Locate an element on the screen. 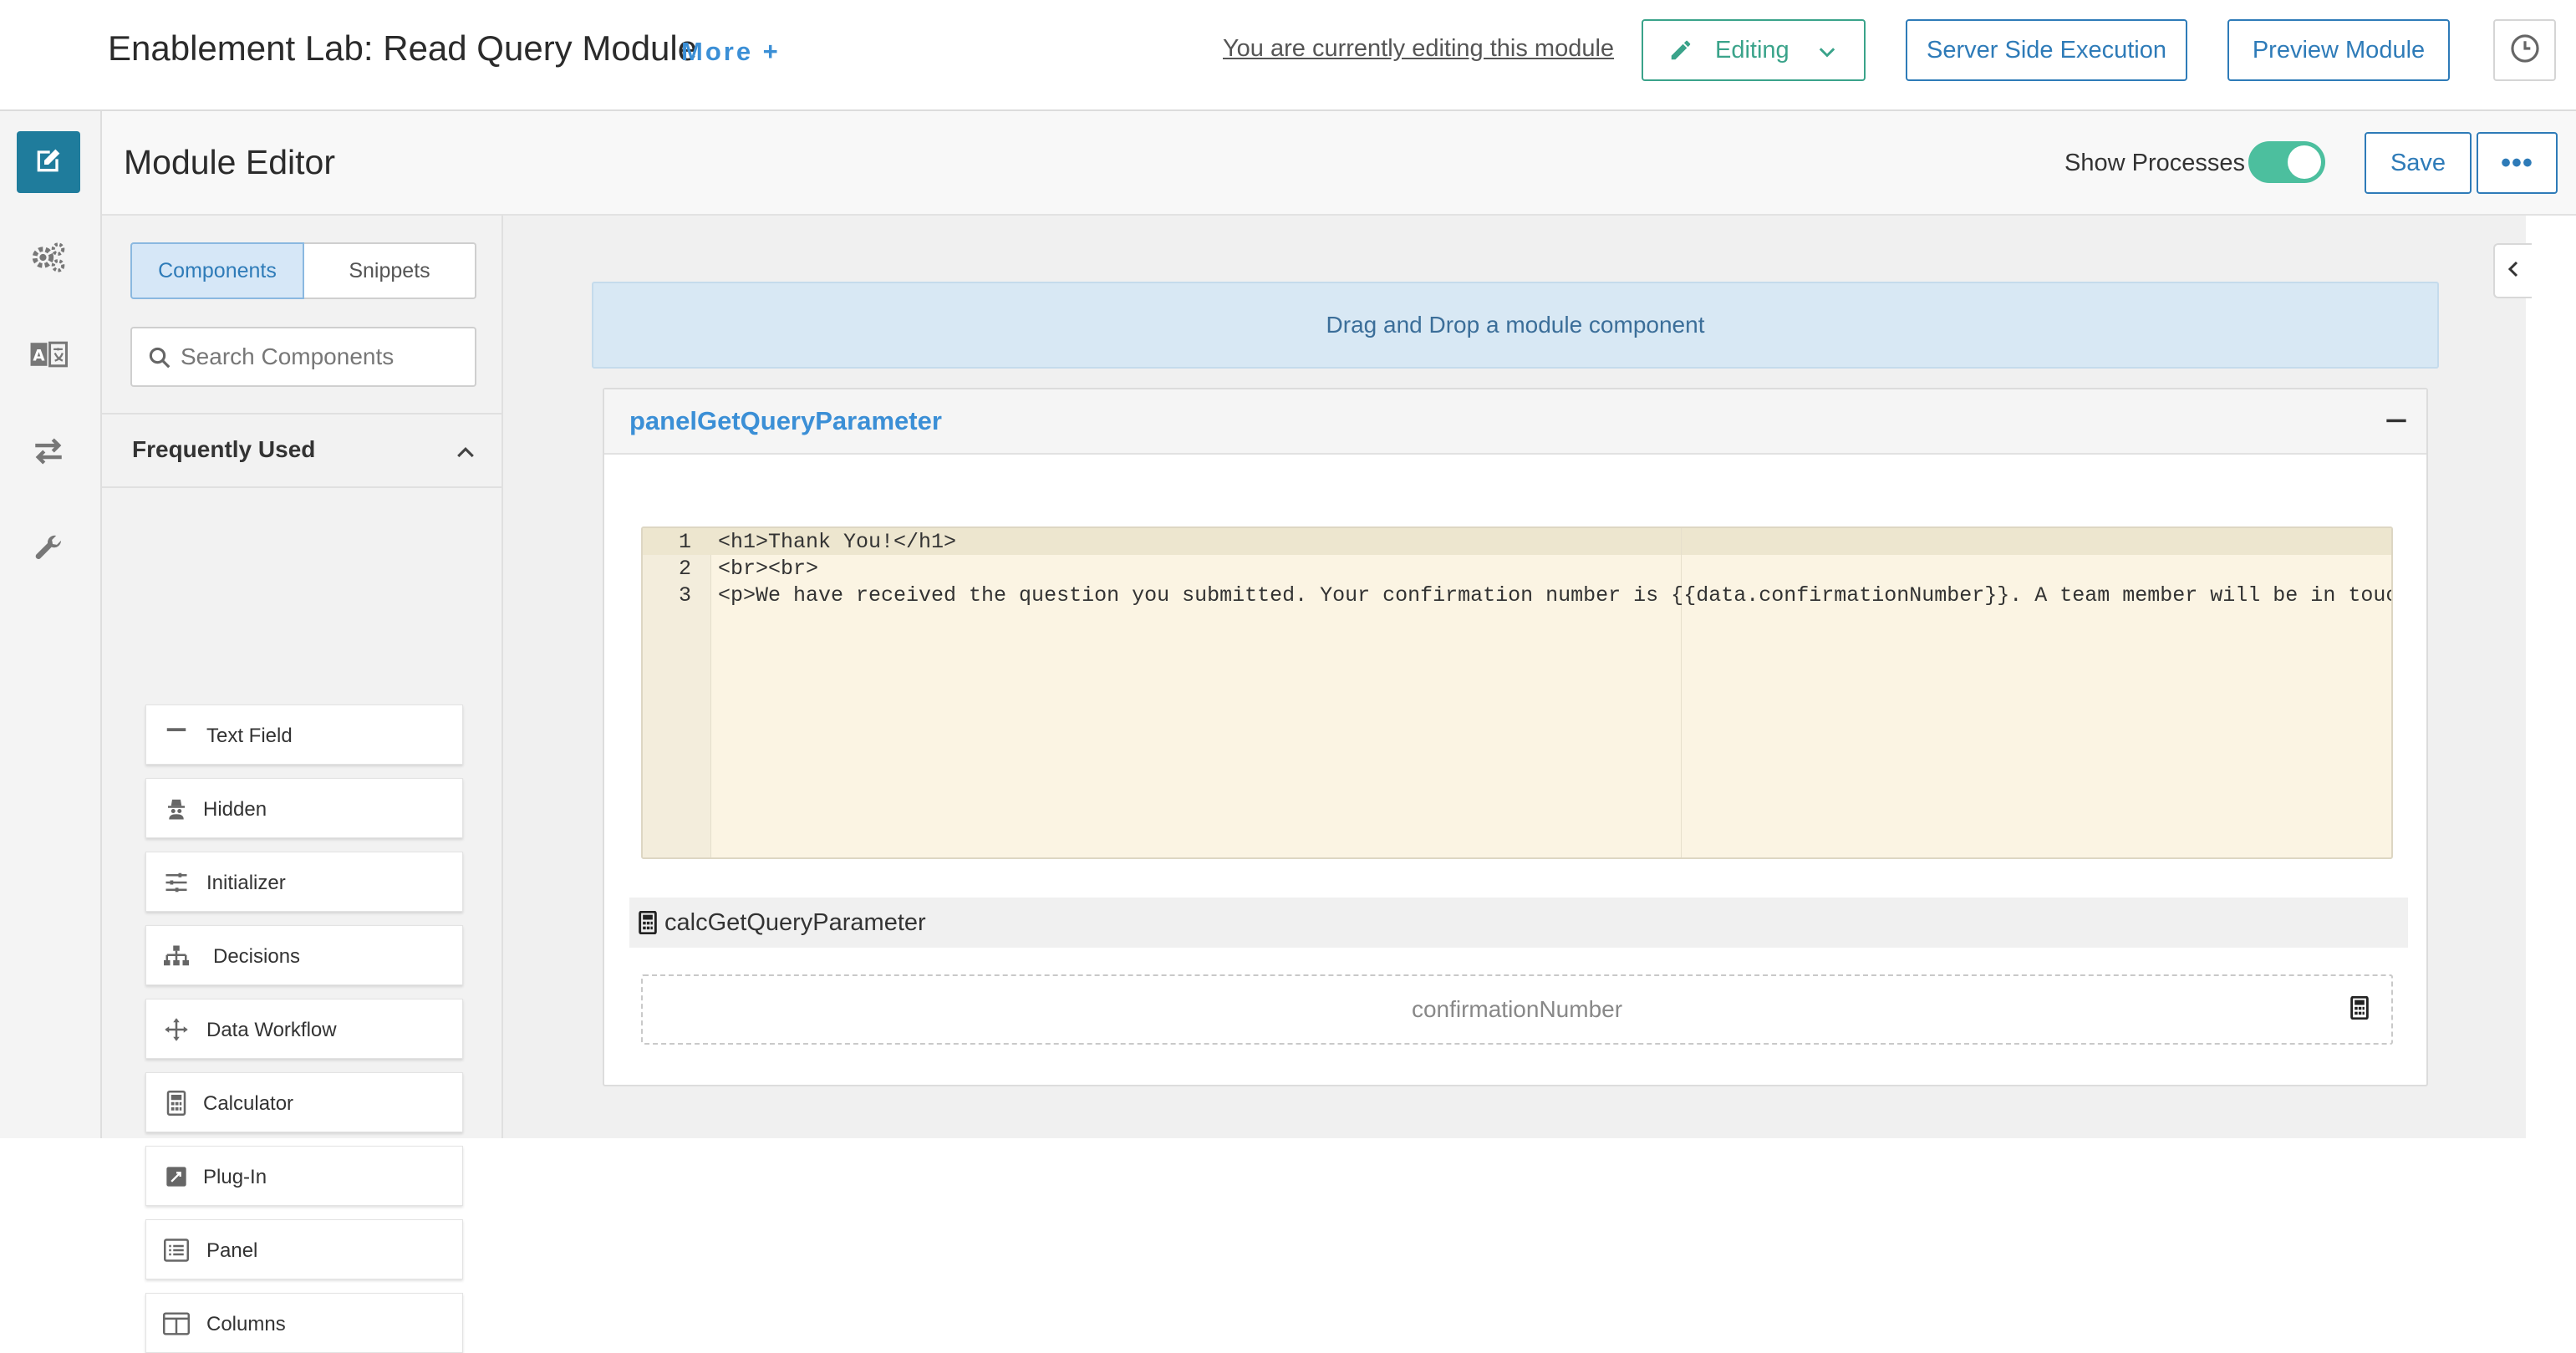  rail-item-edit is located at coordinates (48, 162).